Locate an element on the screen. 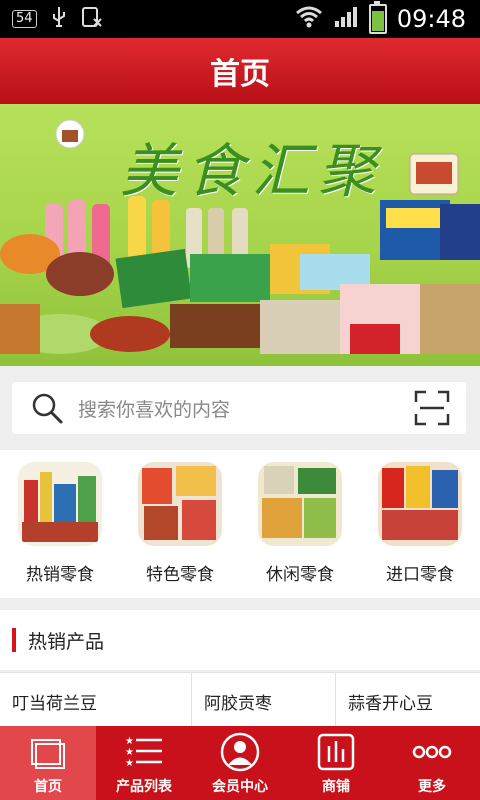 The height and width of the screenshot is (800, 480). wifi-icon is located at coordinates (309, 19).